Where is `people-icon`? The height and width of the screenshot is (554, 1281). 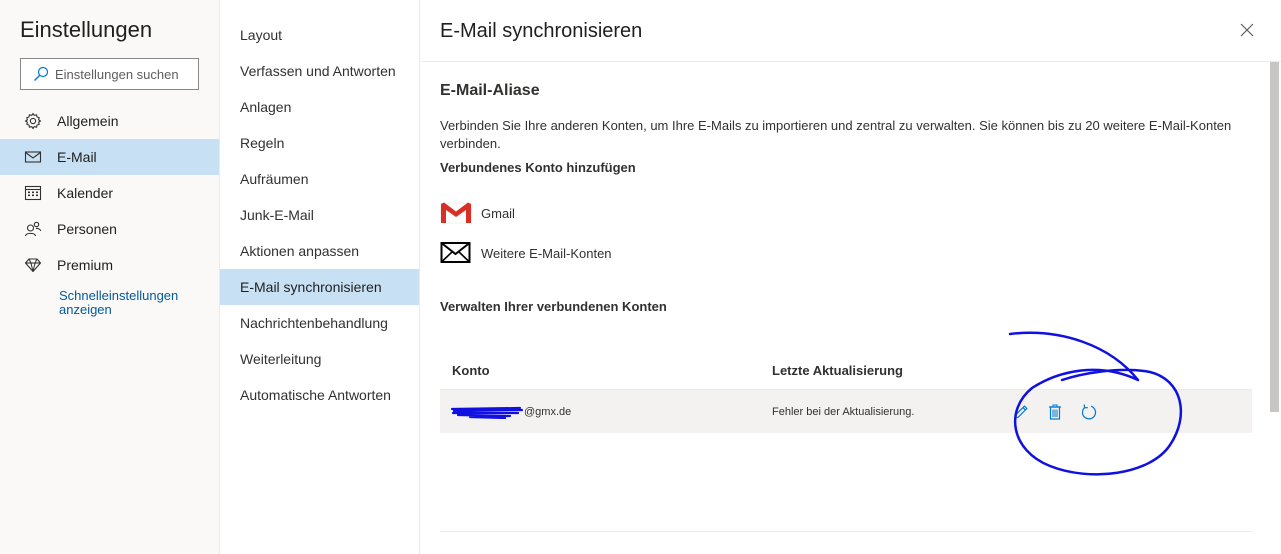
people-icon is located at coordinates (33, 229).